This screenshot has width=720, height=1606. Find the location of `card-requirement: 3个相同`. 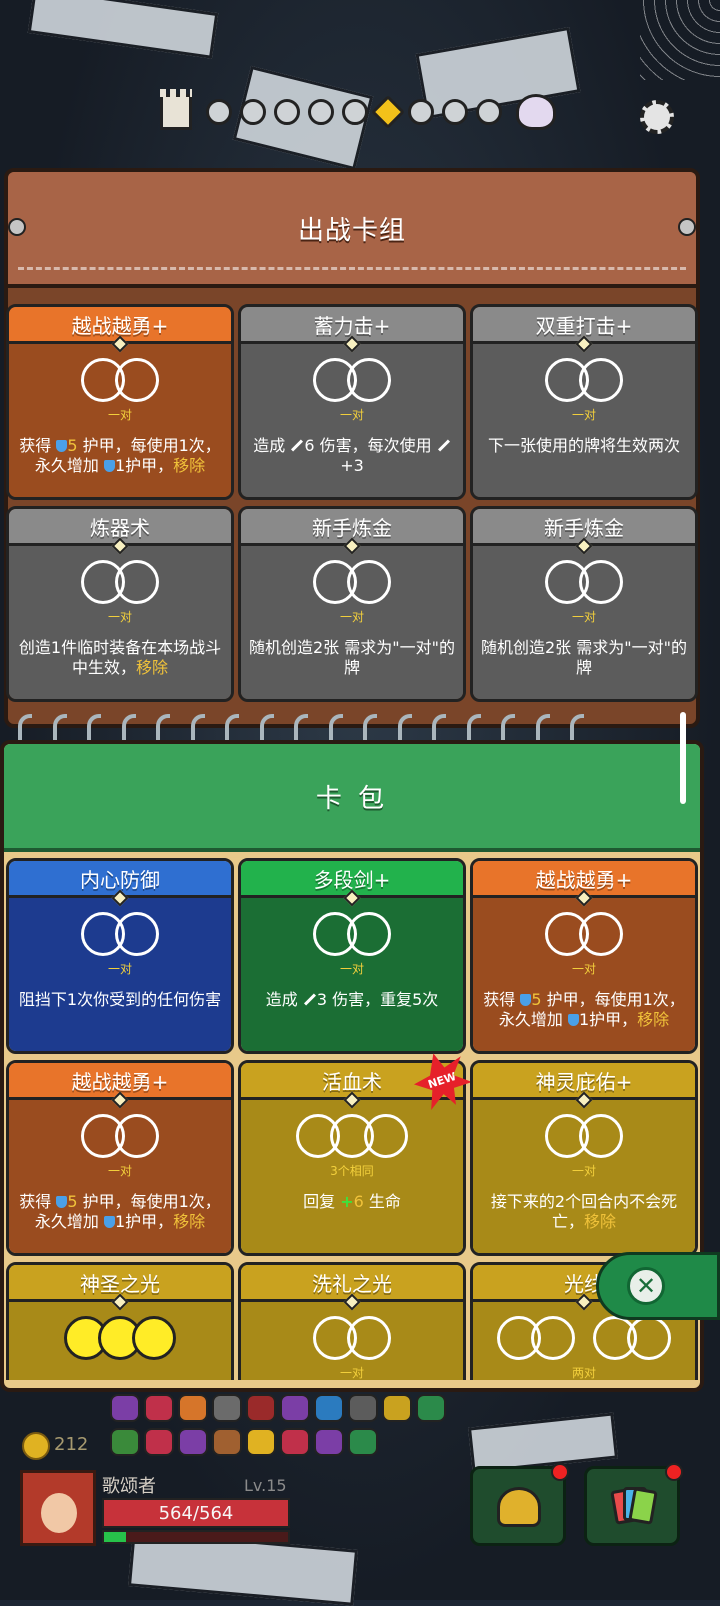

card-requirement: 3个相同 is located at coordinates (352, 1171).